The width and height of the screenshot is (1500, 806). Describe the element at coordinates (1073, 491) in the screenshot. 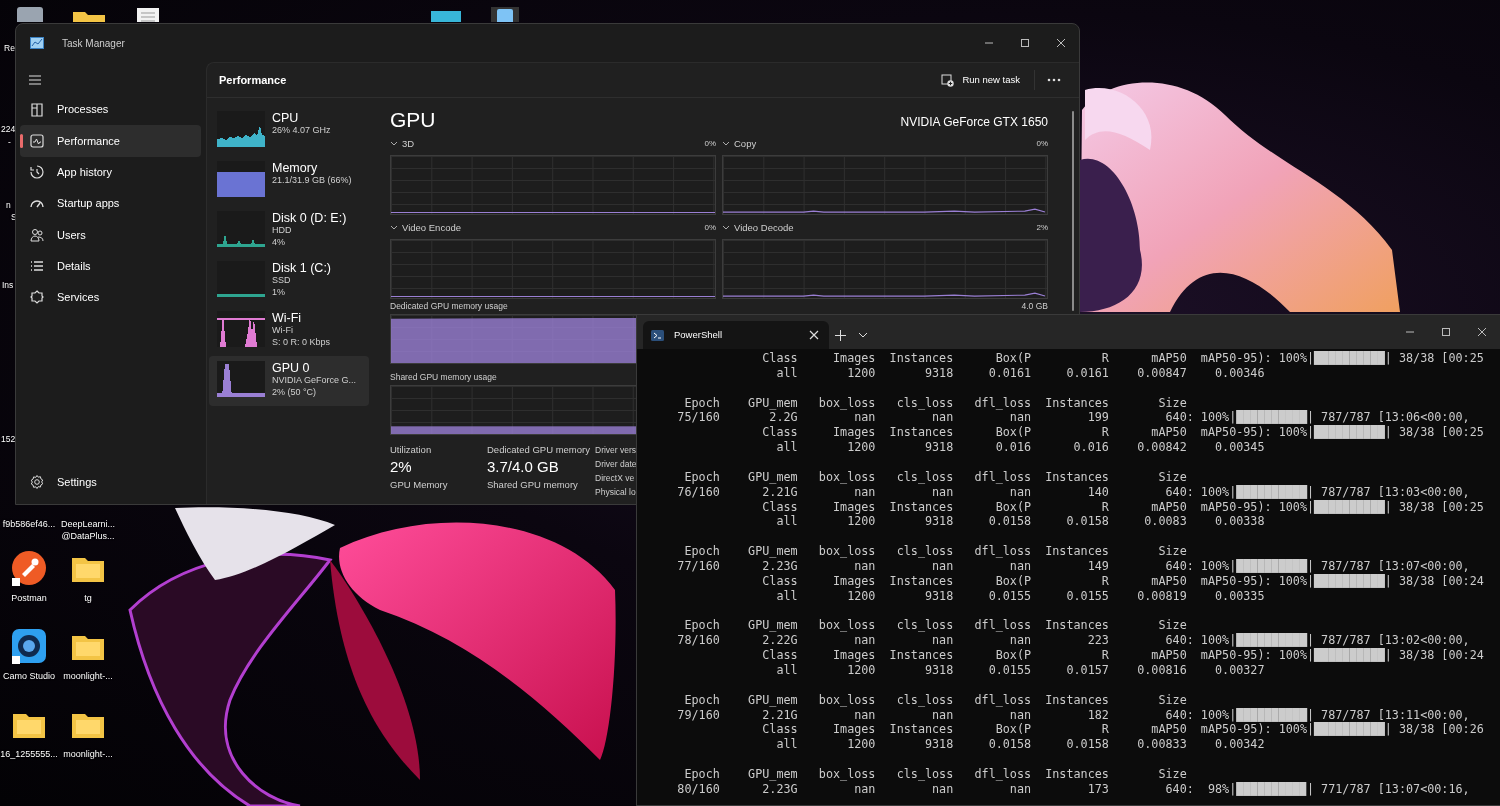

I see `terminal-text: 76/160 2.21G nan nan nan 140 640: 100%|██████████| 787/787 [13:03<00:00,` at that location.